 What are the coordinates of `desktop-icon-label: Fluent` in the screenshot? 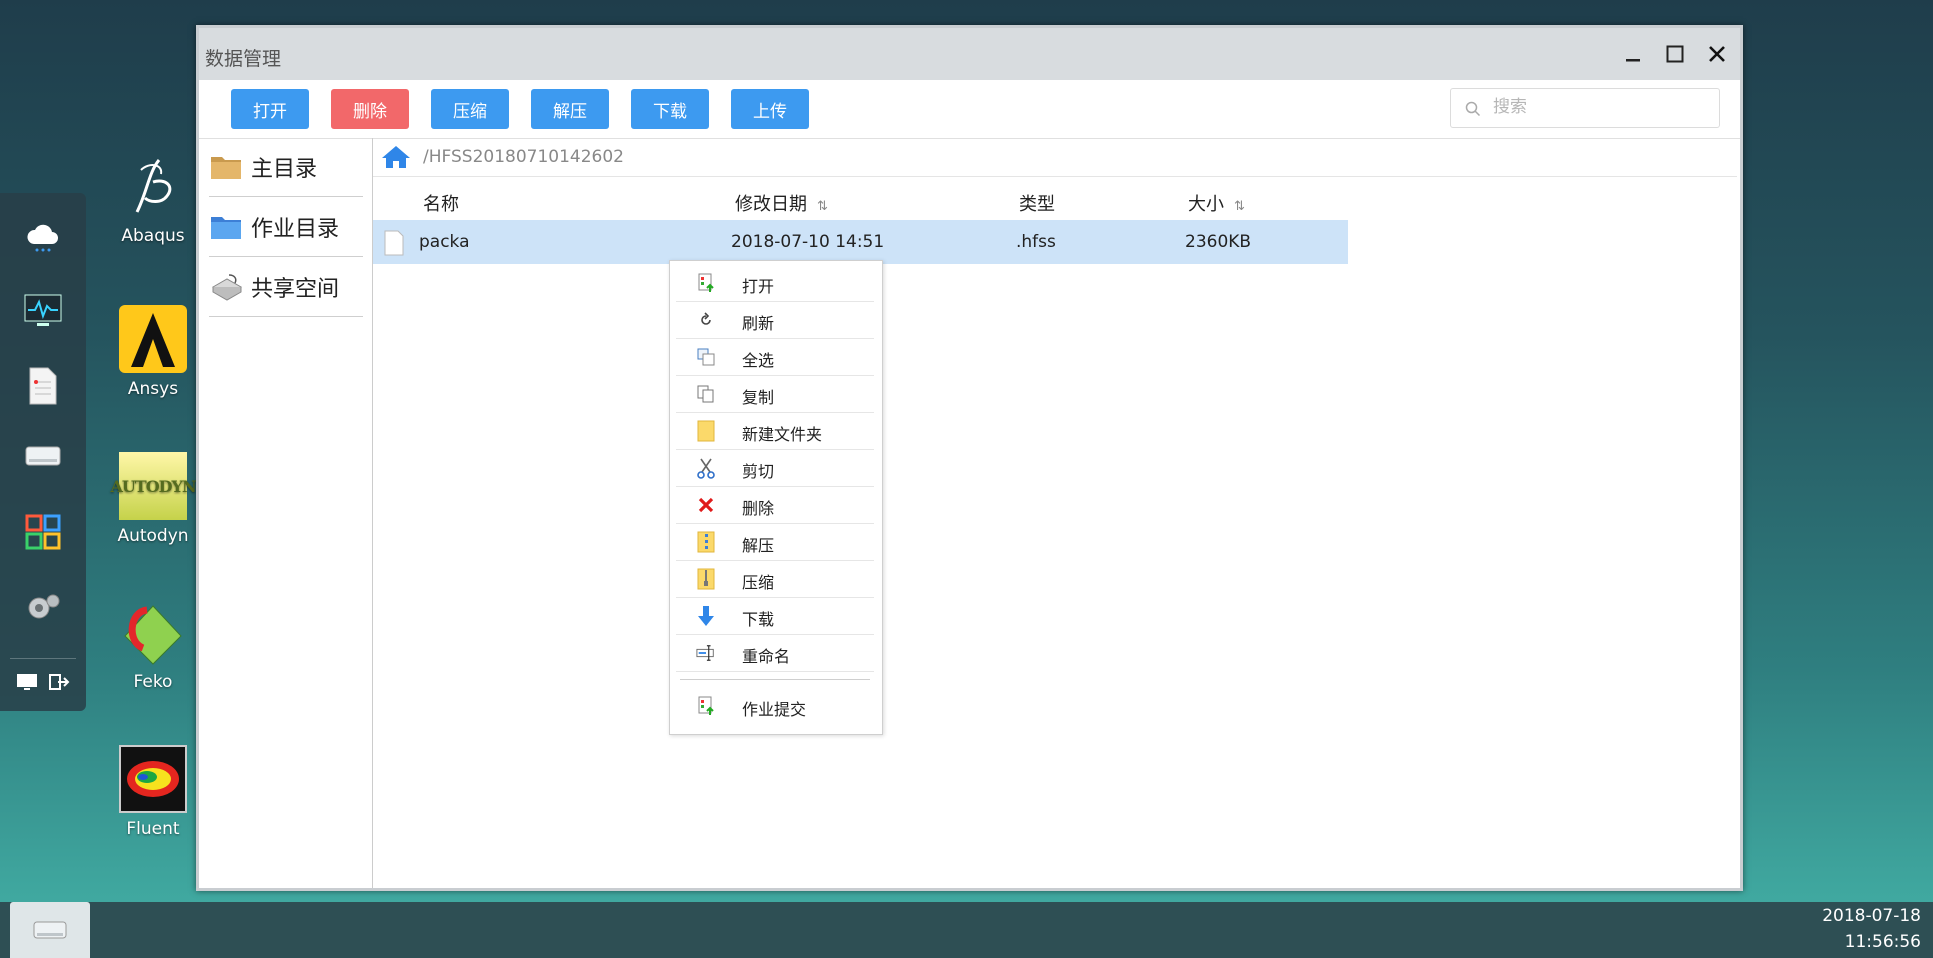 It's located at (153, 829).